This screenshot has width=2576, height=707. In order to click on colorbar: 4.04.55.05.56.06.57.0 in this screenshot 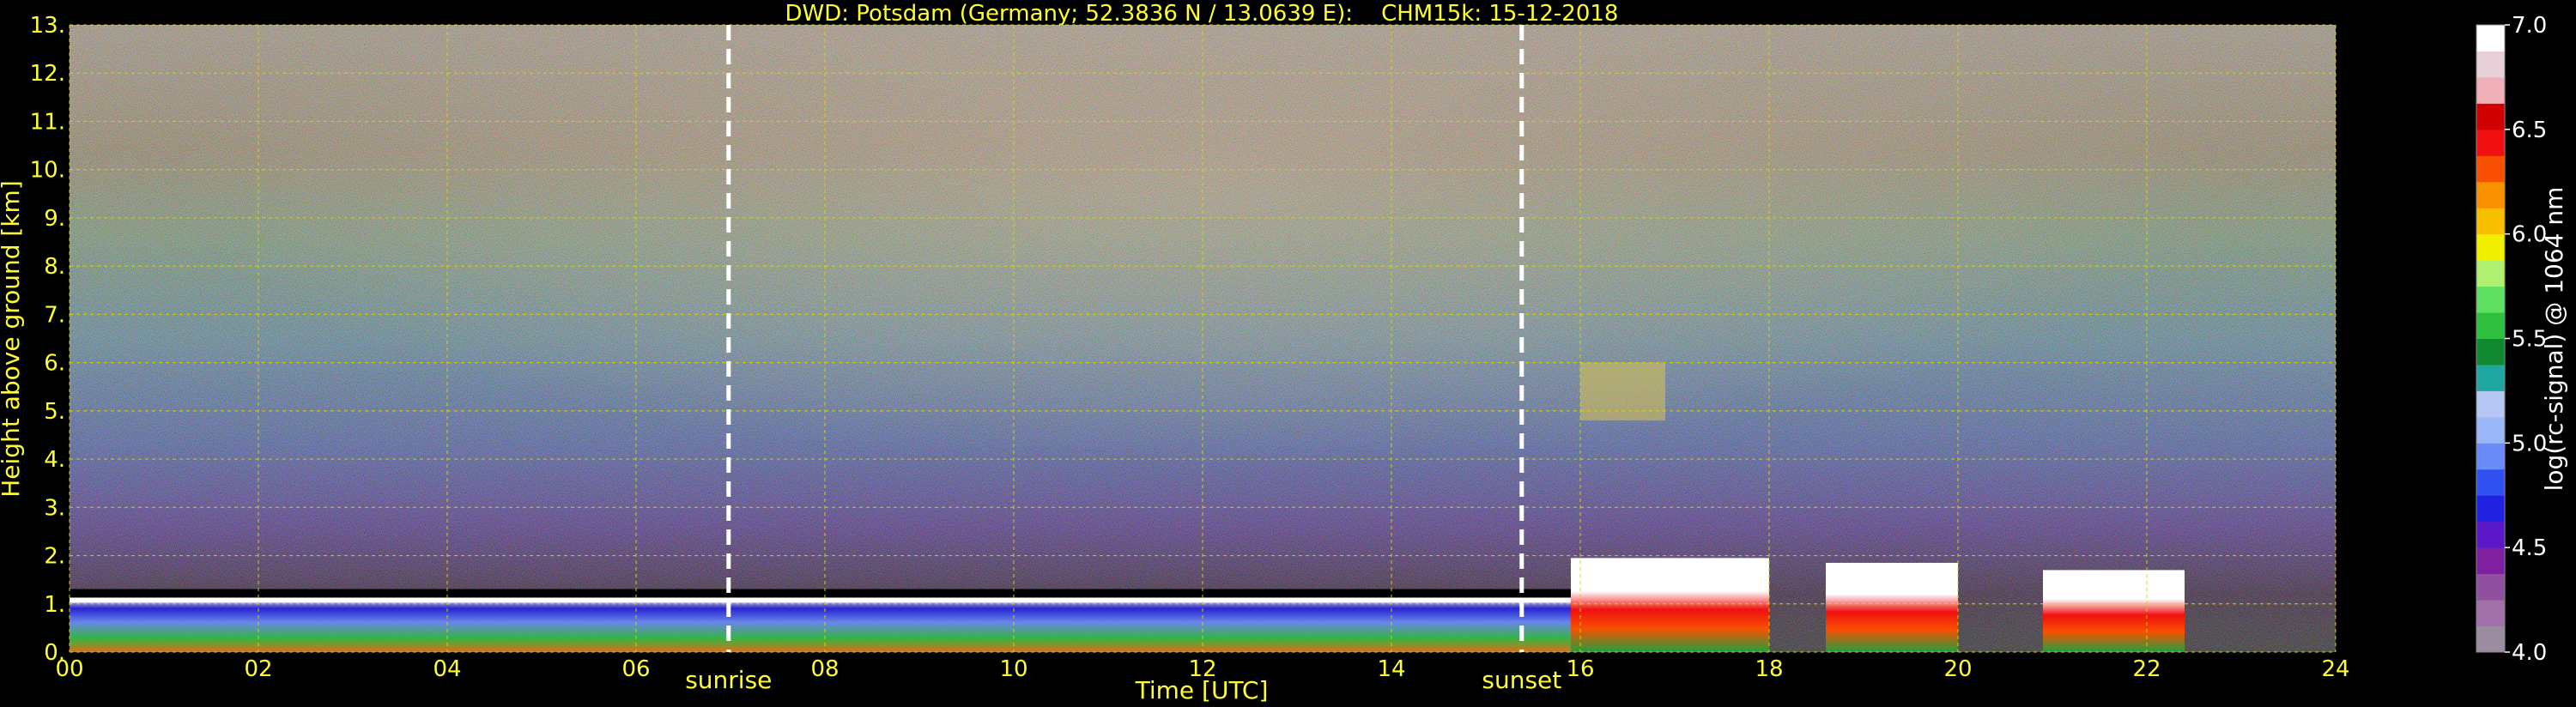, I will do `click(2511, 339)`.